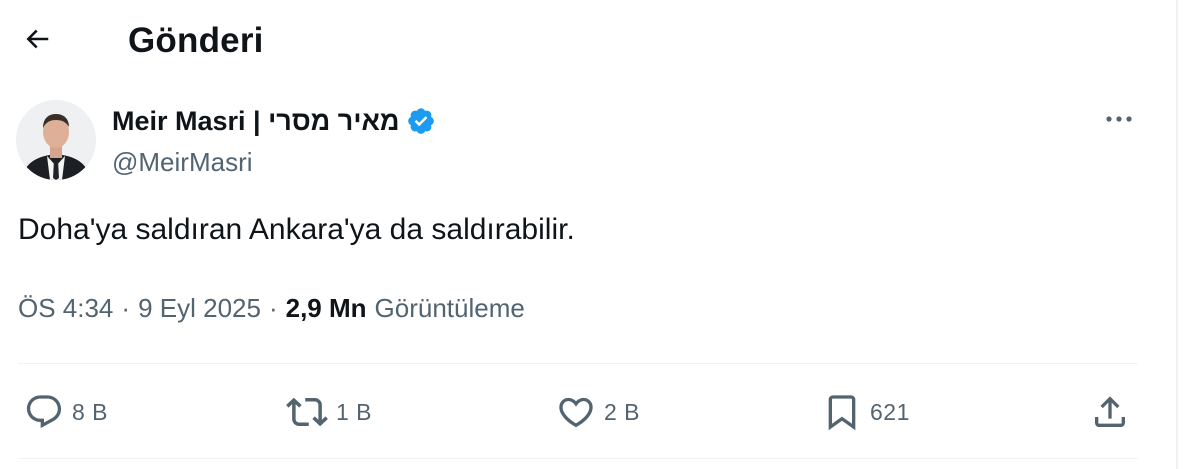 Image resolution: width=1200 pixels, height=469 pixels. I want to click on like-button: 2 B, so click(598, 412).